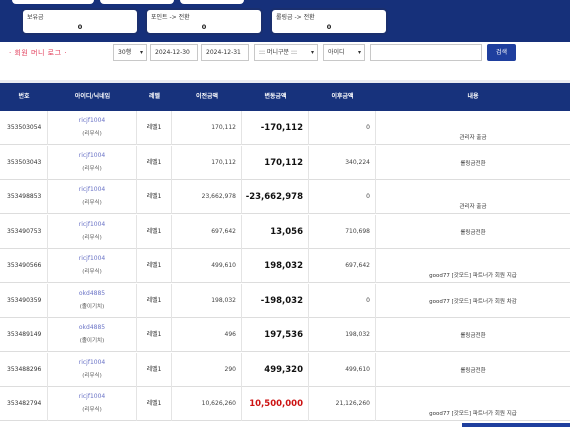 Image resolution: width=570 pixels, height=427 pixels. What do you see at coordinates (207, 197) in the screenshot?
I see `prev-amount: 23,662,978` at bounding box center [207, 197].